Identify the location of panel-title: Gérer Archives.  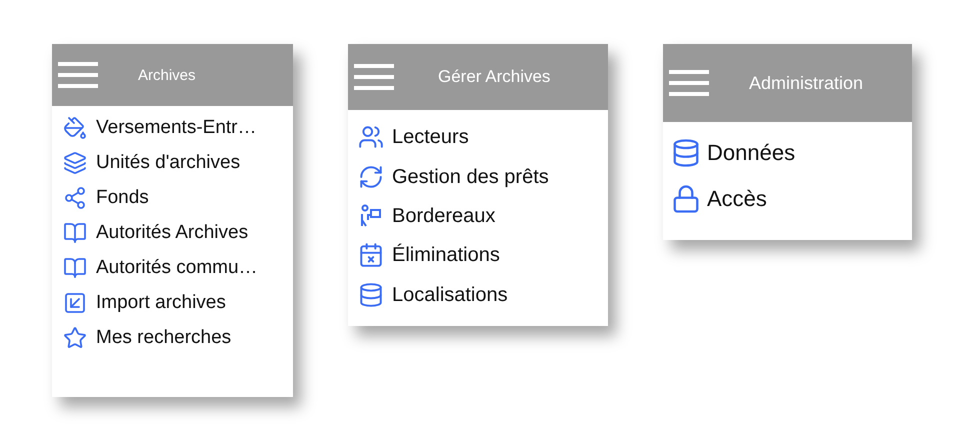
(494, 77).